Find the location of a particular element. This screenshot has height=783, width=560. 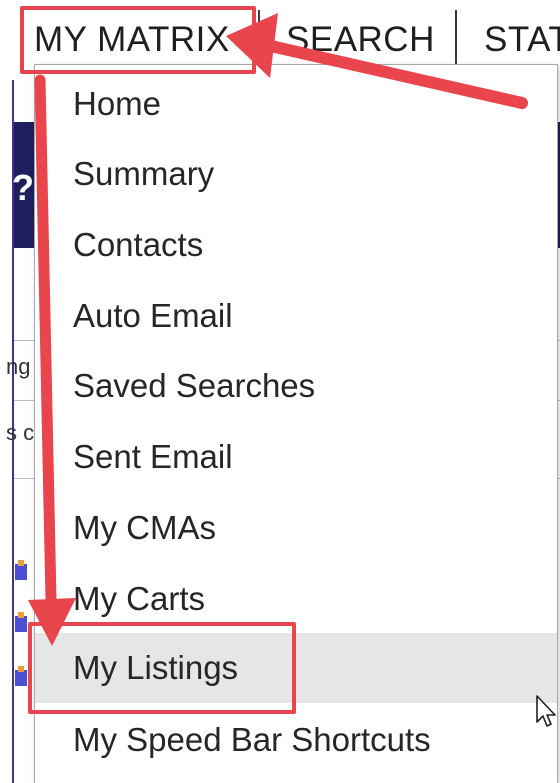

tab-stats: STAT is located at coordinates (522, 40).